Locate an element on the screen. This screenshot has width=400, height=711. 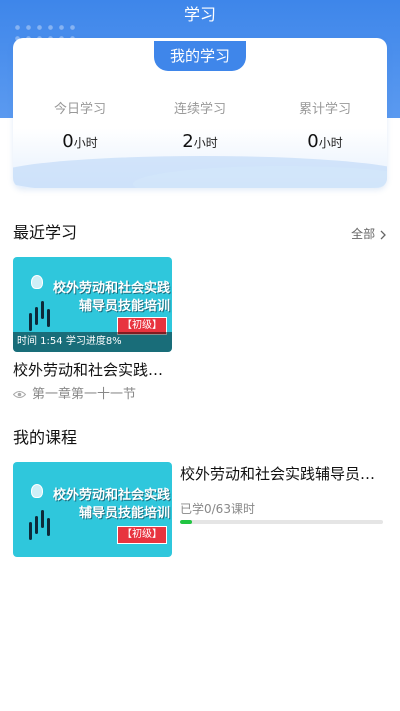
recent-course-chapter: 第一章第一十一节 is located at coordinates (74, 395).